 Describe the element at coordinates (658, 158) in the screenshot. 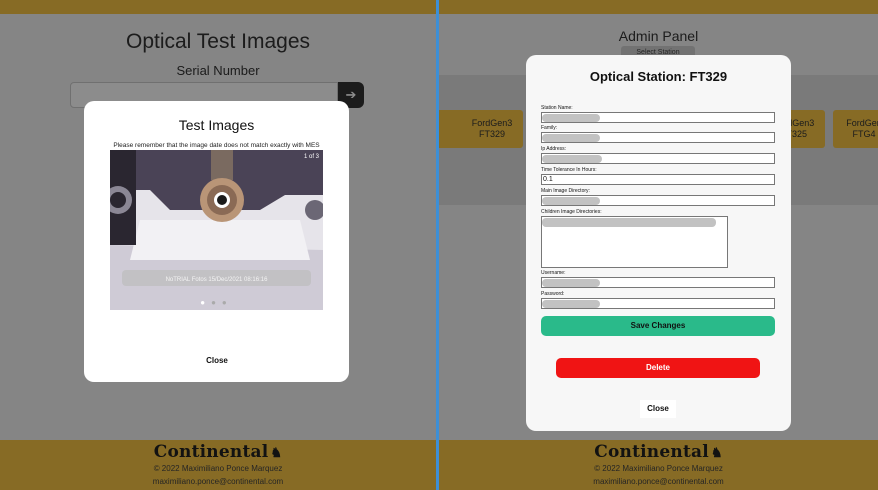

I see `ip-address-input` at that location.